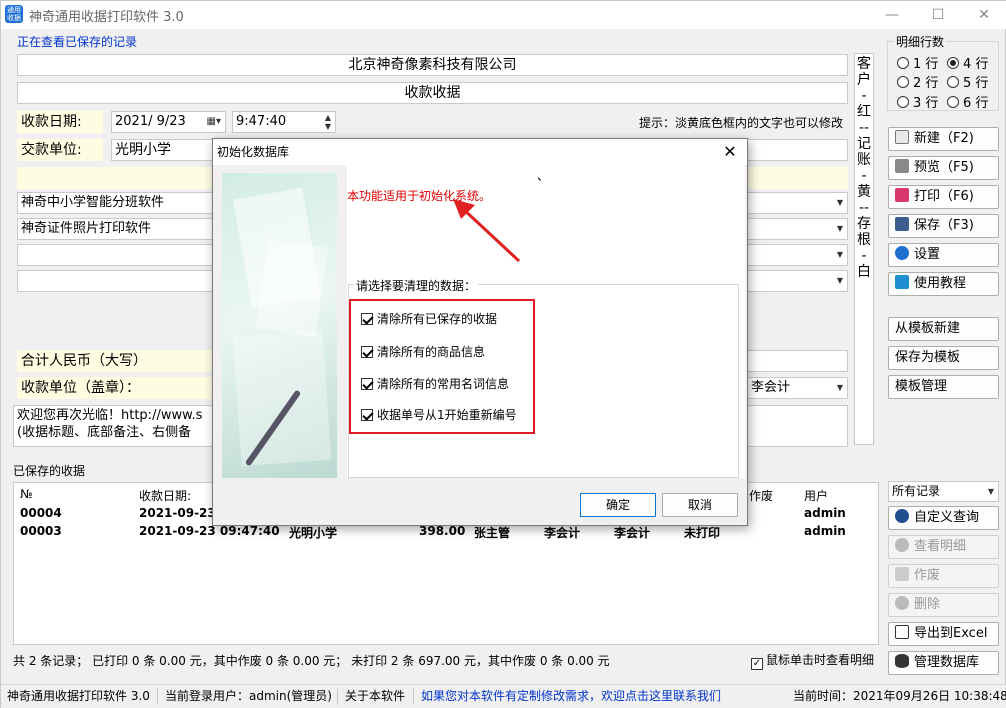 The height and width of the screenshot is (708, 1006). What do you see at coordinates (967, 81) in the screenshot?
I see `rows-radio-5: 5 行` at bounding box center [967, 81].